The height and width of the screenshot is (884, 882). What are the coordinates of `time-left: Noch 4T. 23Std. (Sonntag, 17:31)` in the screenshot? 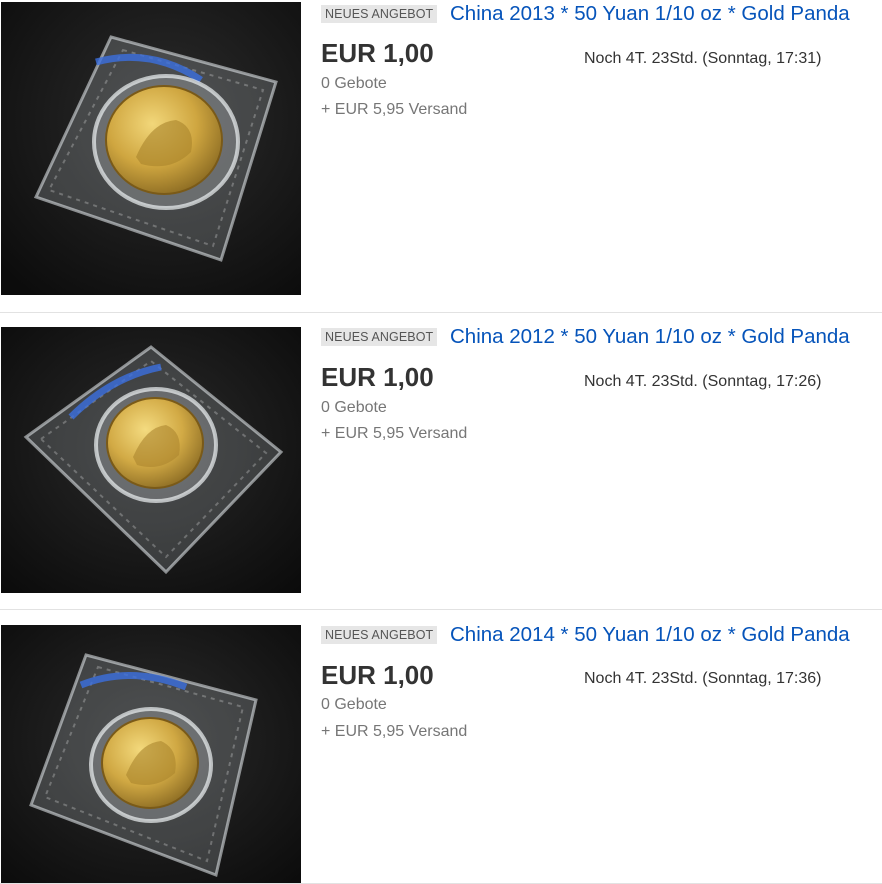 It's located at (703, 58).